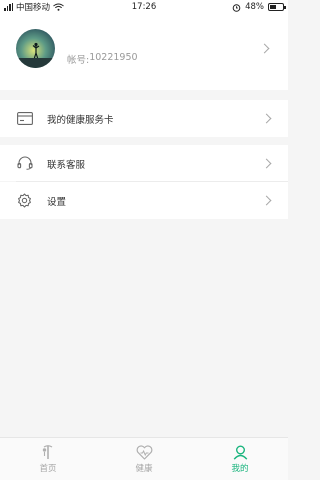 This screenshot has height=480, width=320. Describe the element at coordinates (240, 469) in the screenshot. I see `tab-label-mine: 我的` at that location.